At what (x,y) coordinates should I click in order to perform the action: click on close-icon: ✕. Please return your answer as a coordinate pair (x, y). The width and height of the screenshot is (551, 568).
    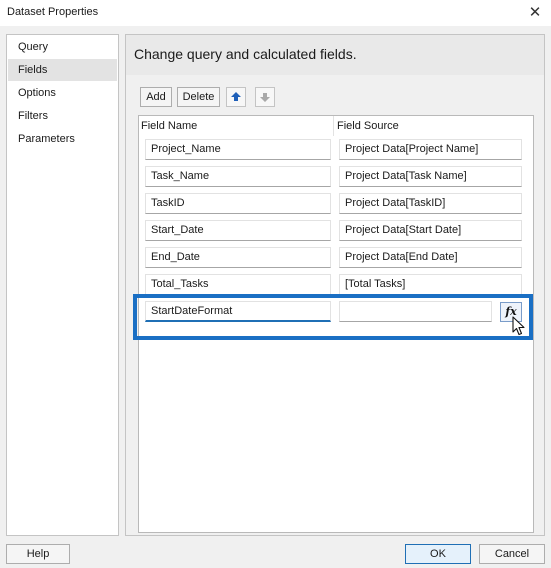
    Looking at the image, I should click on (535, 12).